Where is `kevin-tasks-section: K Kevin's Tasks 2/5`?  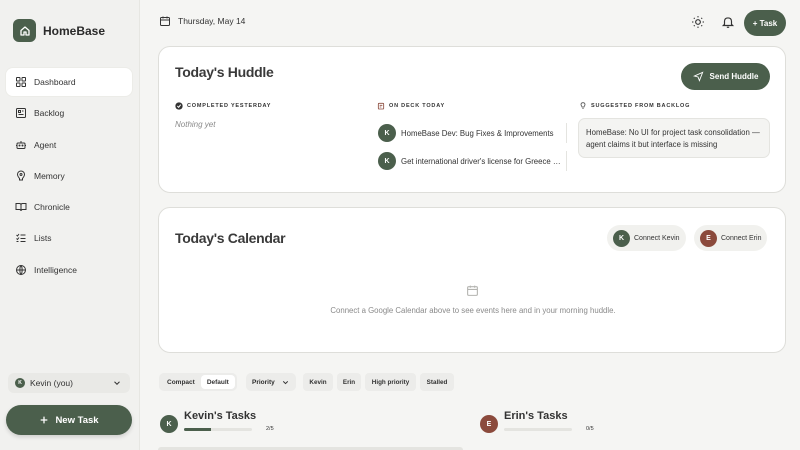
kevin-tasks-section: K Kevin's Tasks 2/5 is located at coordinates (217, 421).